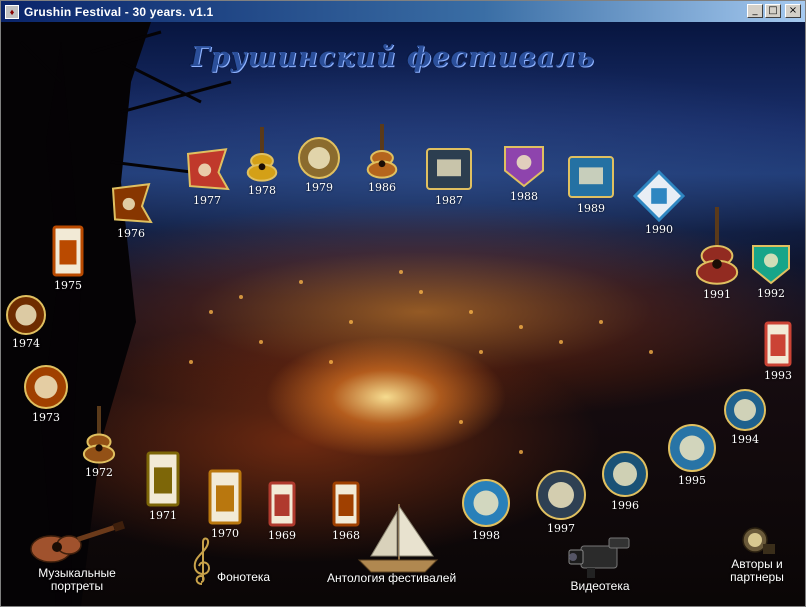 The image size is (806, 607). Describe the element at coordinates (230, 562) in the screenshot. I see `nav-phonotheque: Фонотека` at that location.